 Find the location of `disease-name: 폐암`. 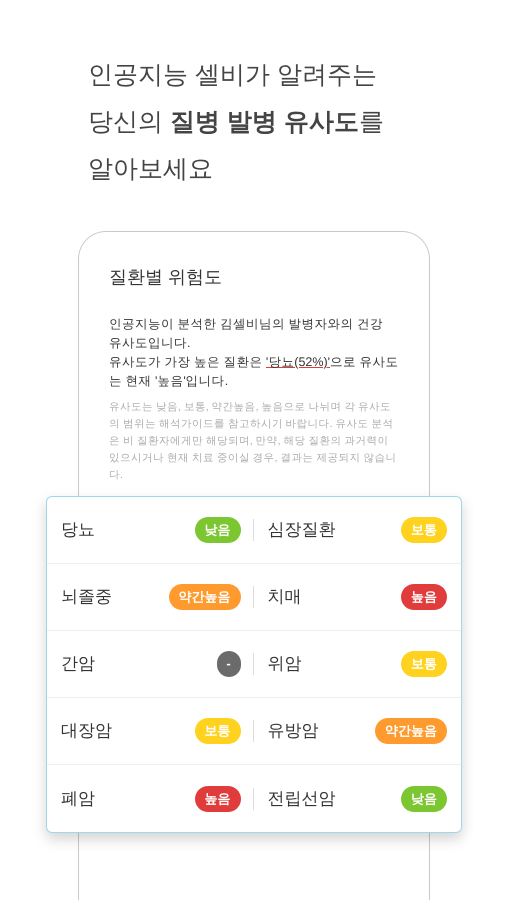

disease-name: 폐암 is located at coordinates (78, 799).